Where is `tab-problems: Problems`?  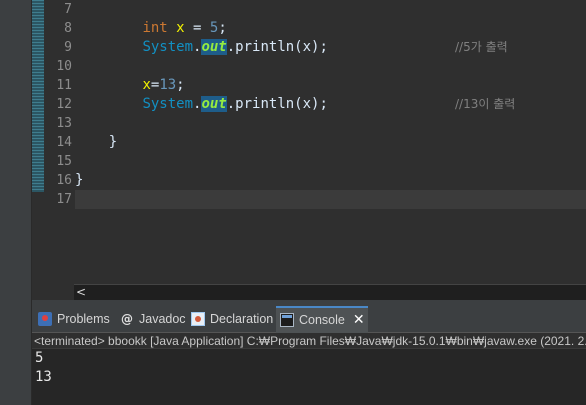
tab-problems: Problems is located at coordinates (74, 319).